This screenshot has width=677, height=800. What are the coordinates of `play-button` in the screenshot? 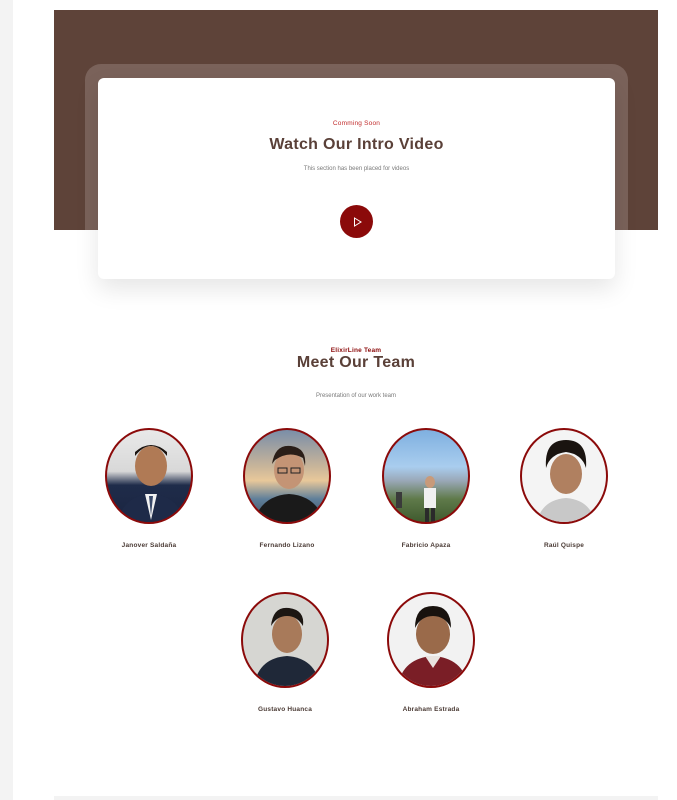 It's located at (356, 221).